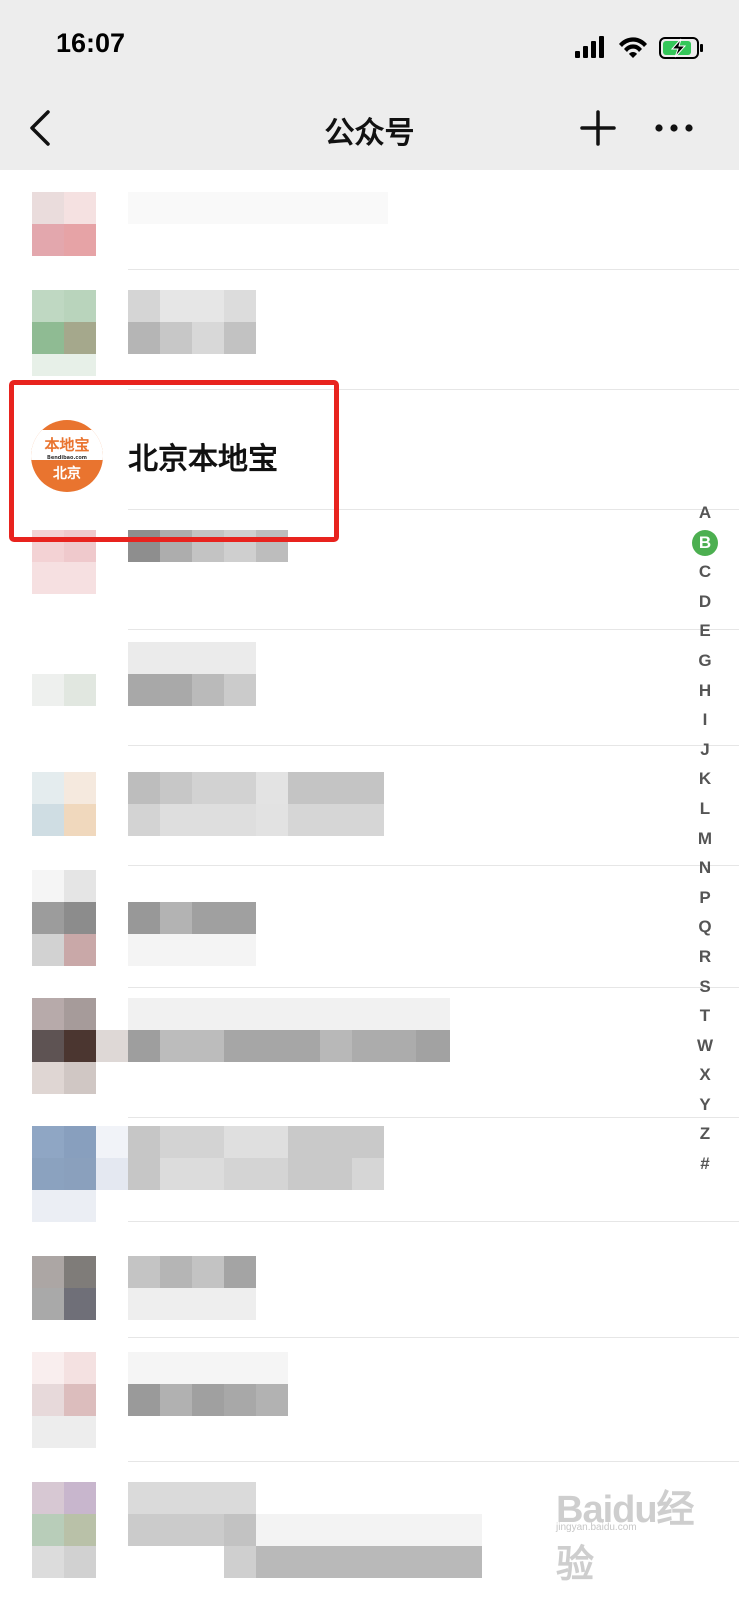  What do you see at coordinates (66, 445) in the screenshot?
I see `svg-text: 本地宝` at bounding box center [66, 445].